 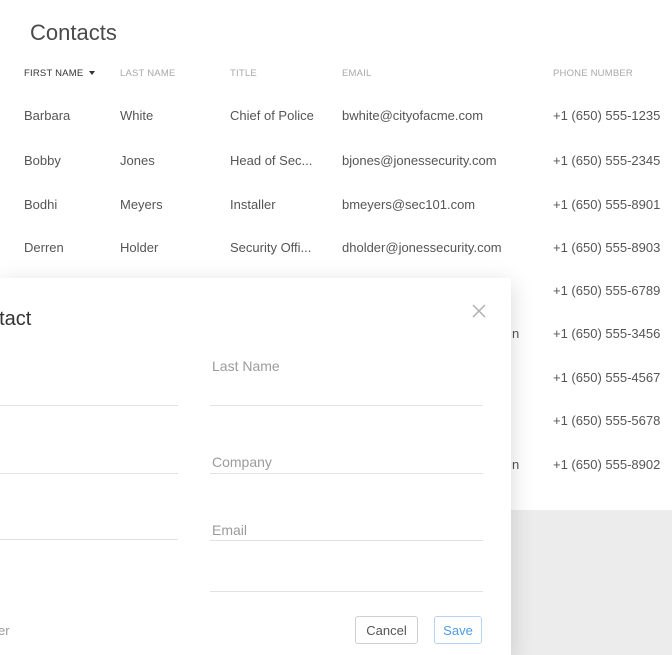 I want to click on cell-first-name: Derren, so click(x=44, y=247).